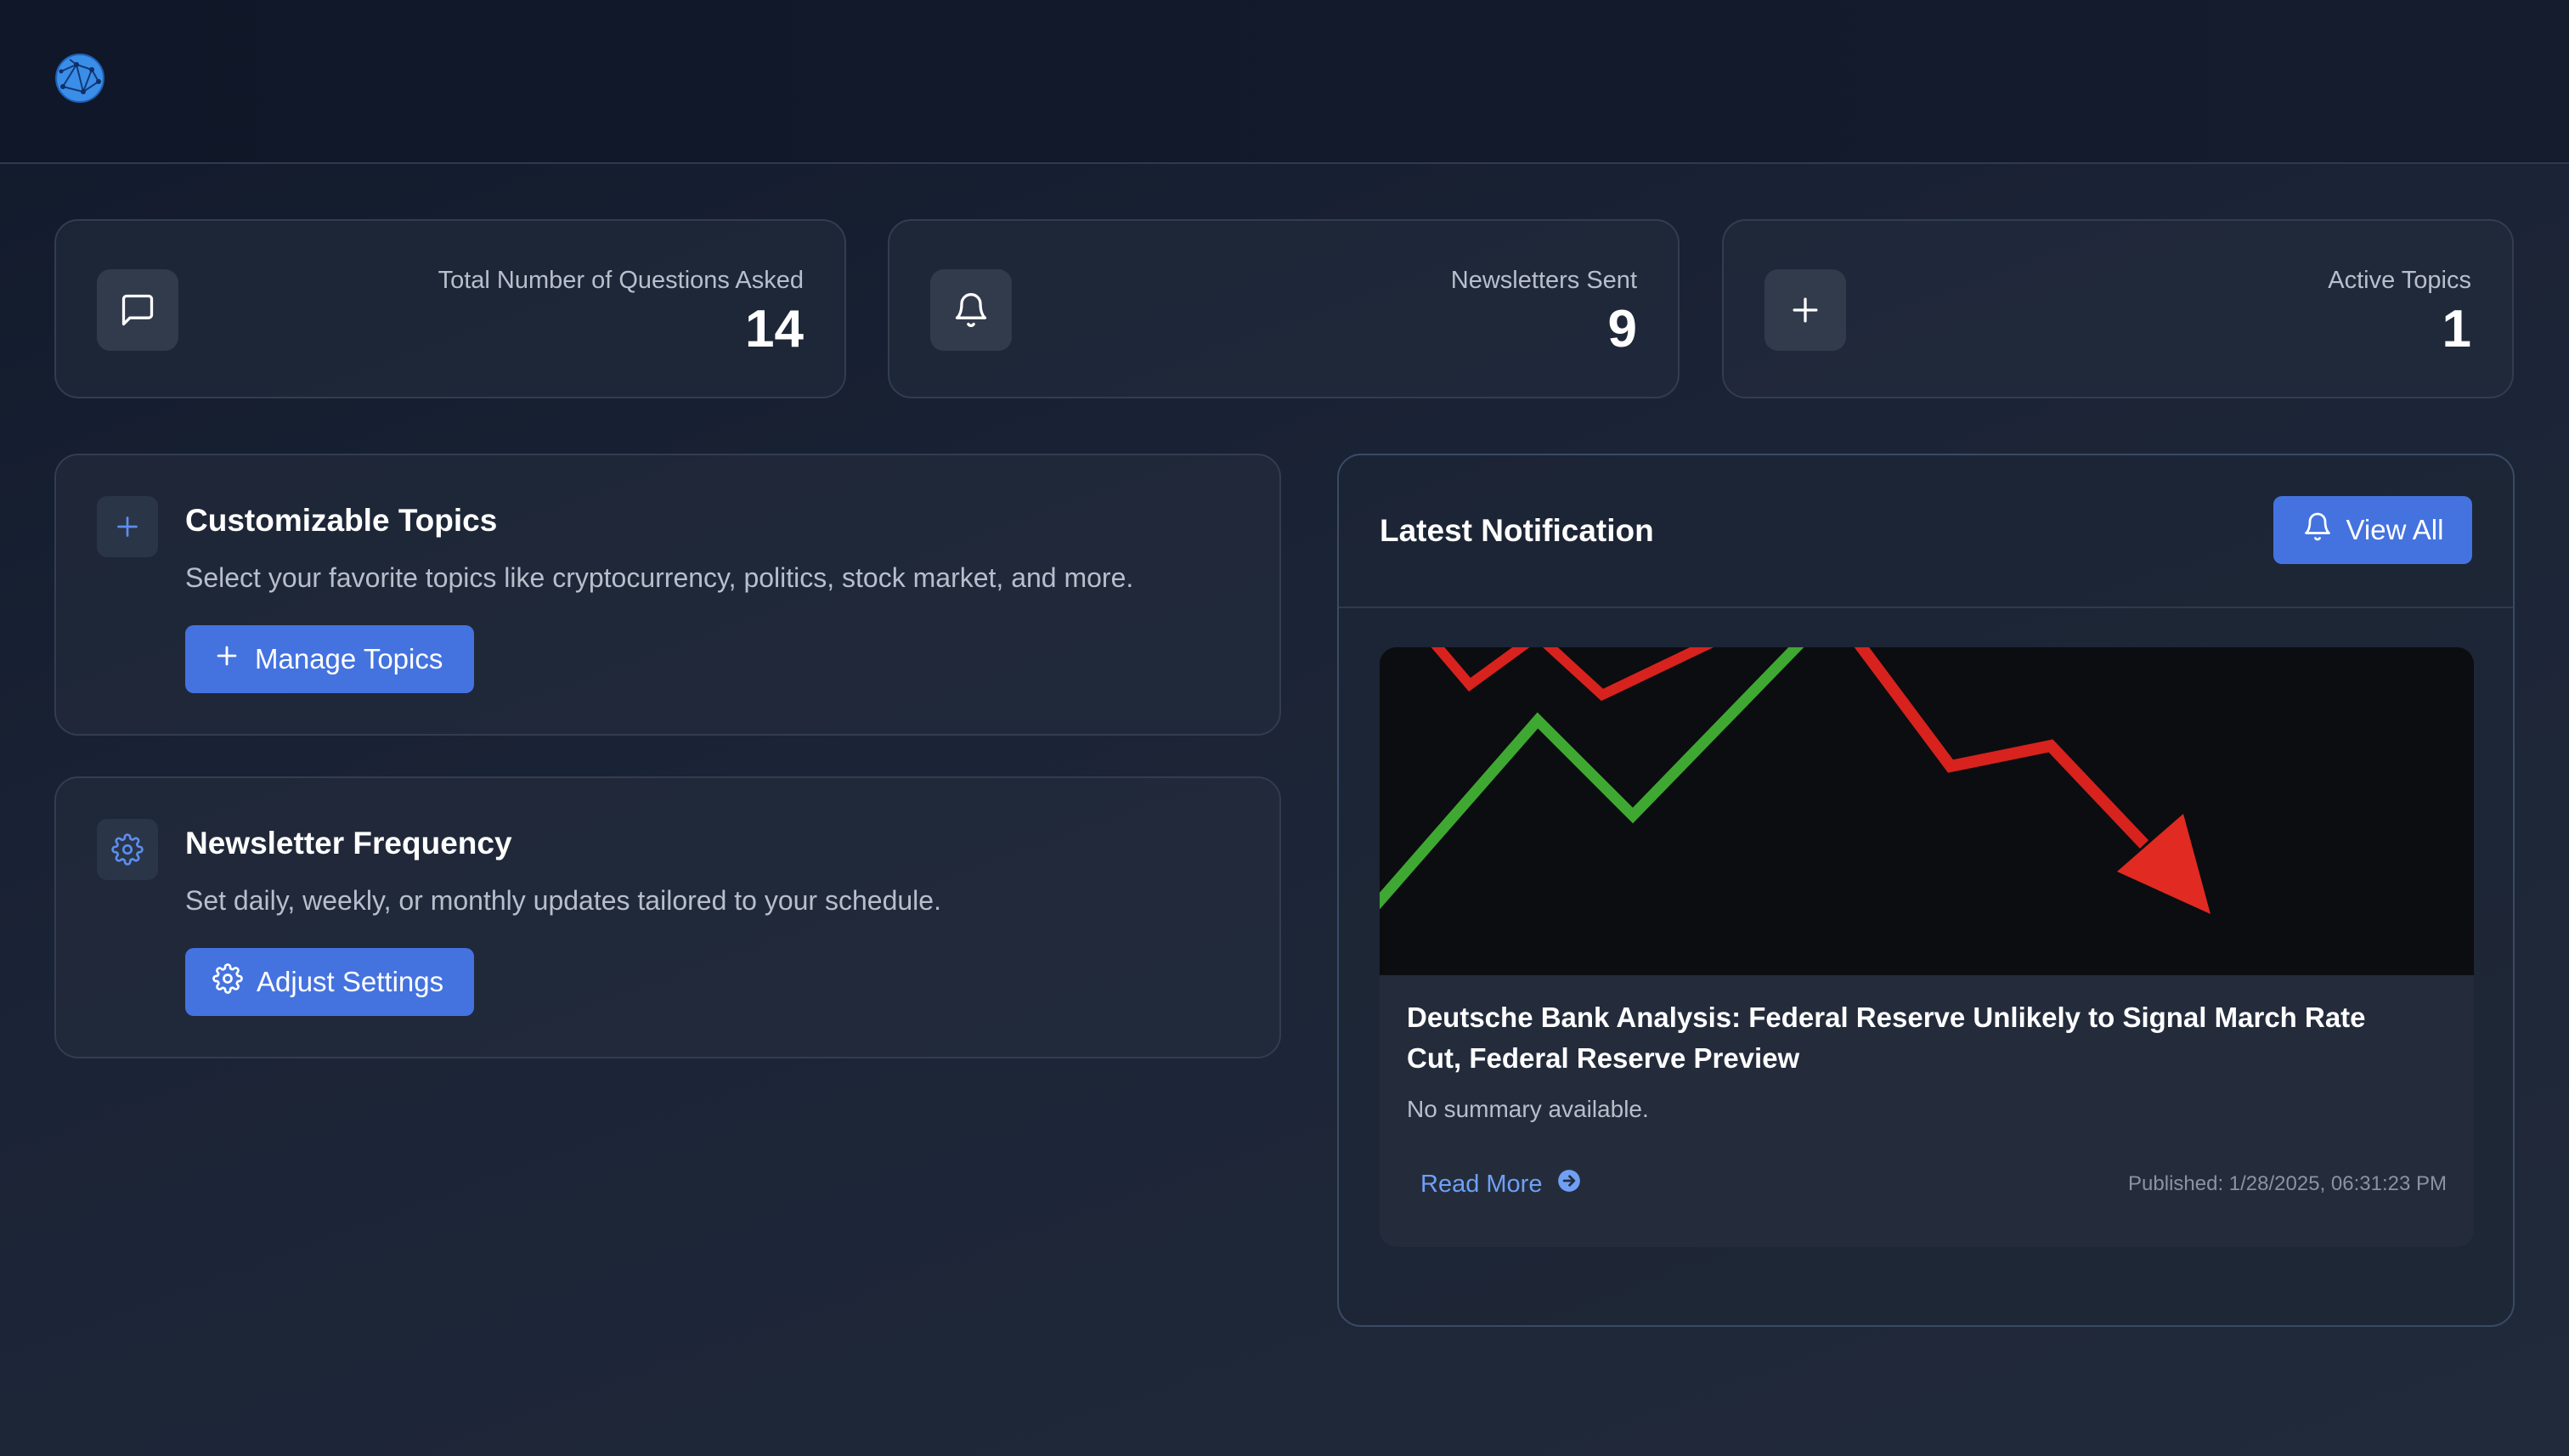 The height and width of the screenshot is (1456, 2569). Describe the element at coordinates (341, 521) in the screenshot. I see `feature-title: Customizable Topics` at that location.